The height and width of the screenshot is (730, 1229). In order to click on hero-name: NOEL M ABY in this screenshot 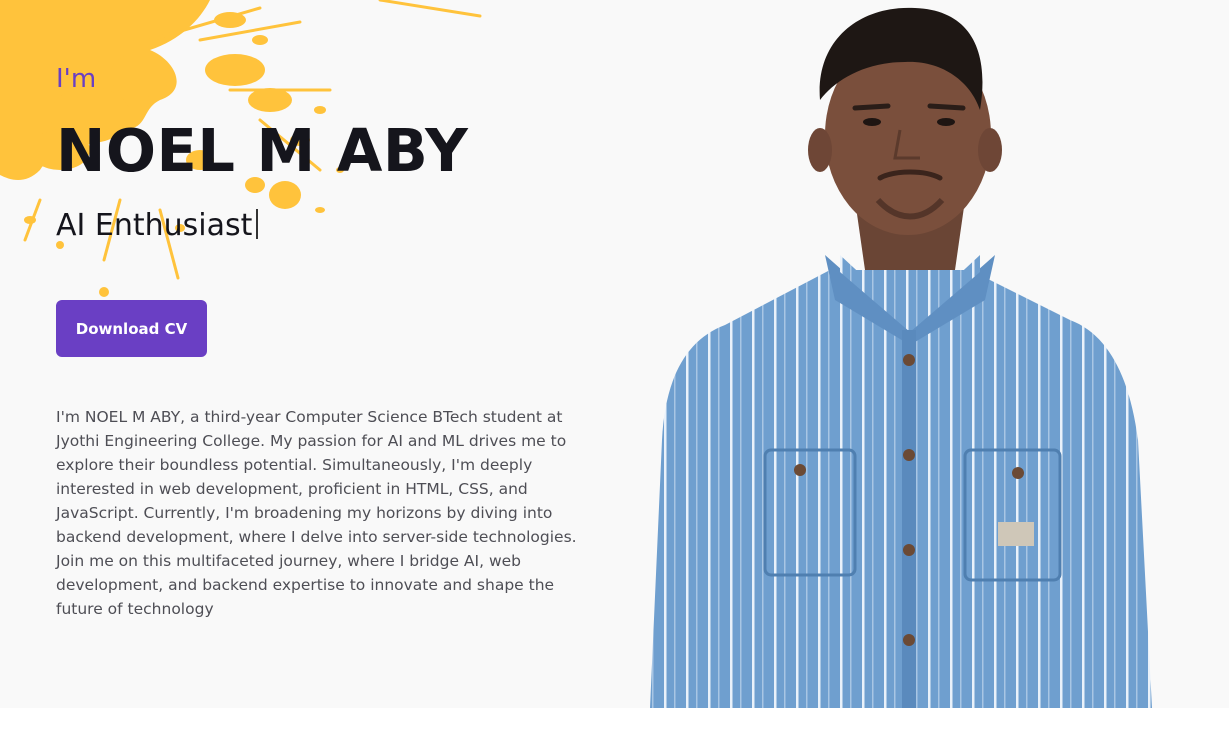, I will do `click(262, 150)`.